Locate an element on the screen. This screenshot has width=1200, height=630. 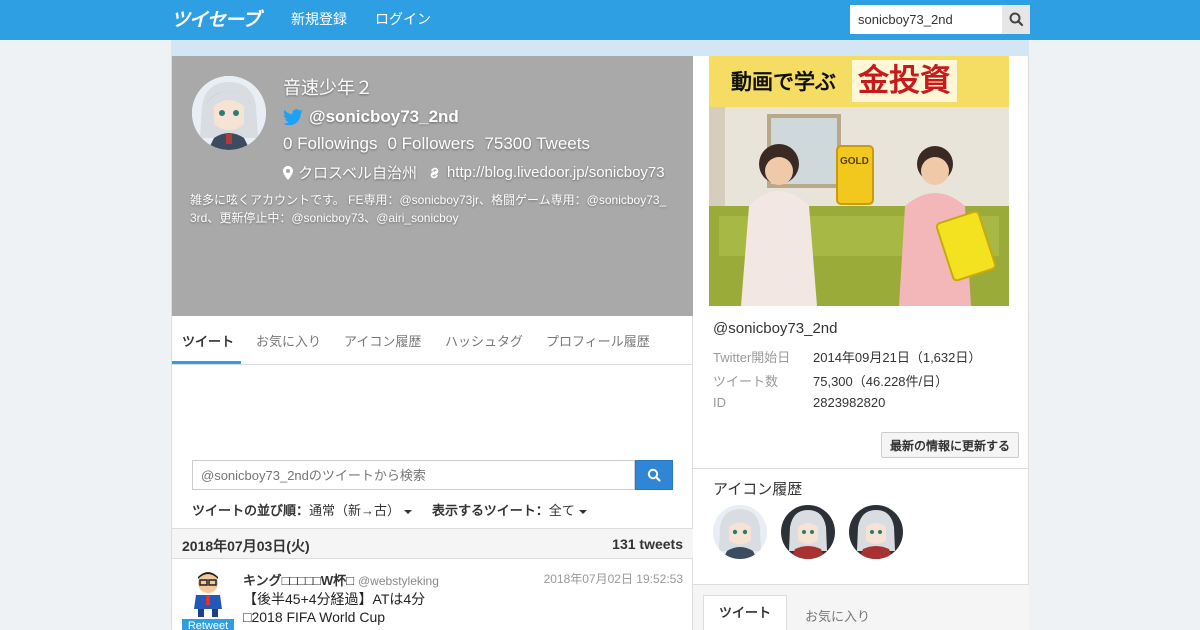
tweet-search-button is located at coordinates (654, 475).